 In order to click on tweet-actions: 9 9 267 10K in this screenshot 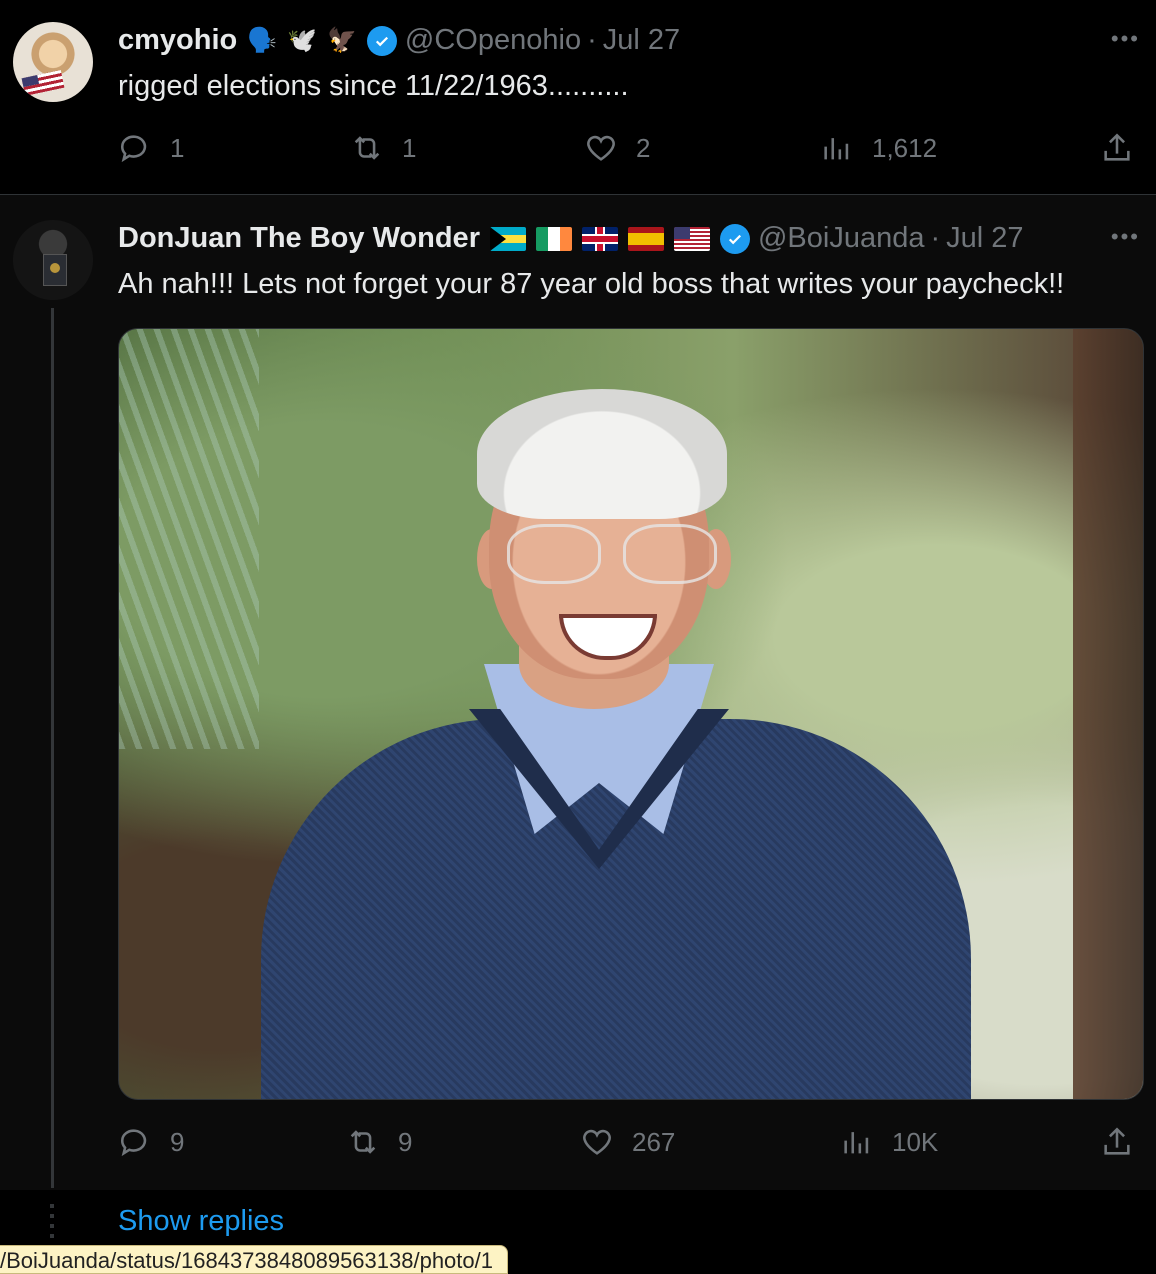, I will do `click(628, 1145)`.